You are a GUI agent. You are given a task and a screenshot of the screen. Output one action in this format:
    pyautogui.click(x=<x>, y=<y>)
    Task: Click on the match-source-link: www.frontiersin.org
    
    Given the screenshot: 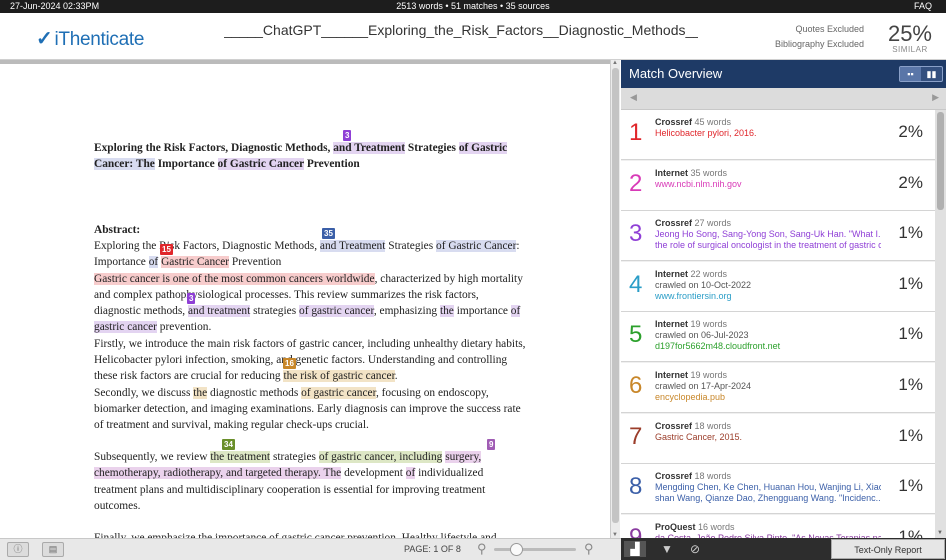 What is the action you would take?
    pyautogui.click(x=693, y=295)
    